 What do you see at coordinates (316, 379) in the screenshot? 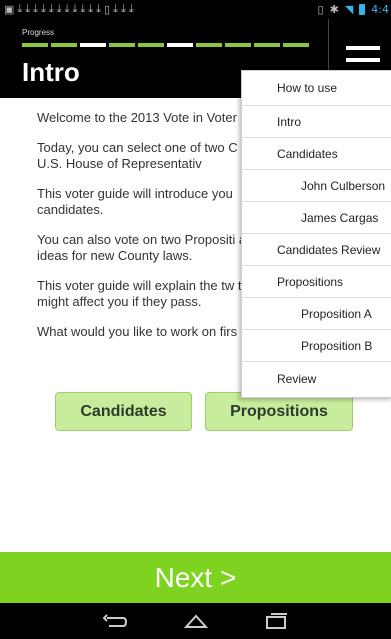
I see `menu-item: Review` at bounding box center [316, 379].